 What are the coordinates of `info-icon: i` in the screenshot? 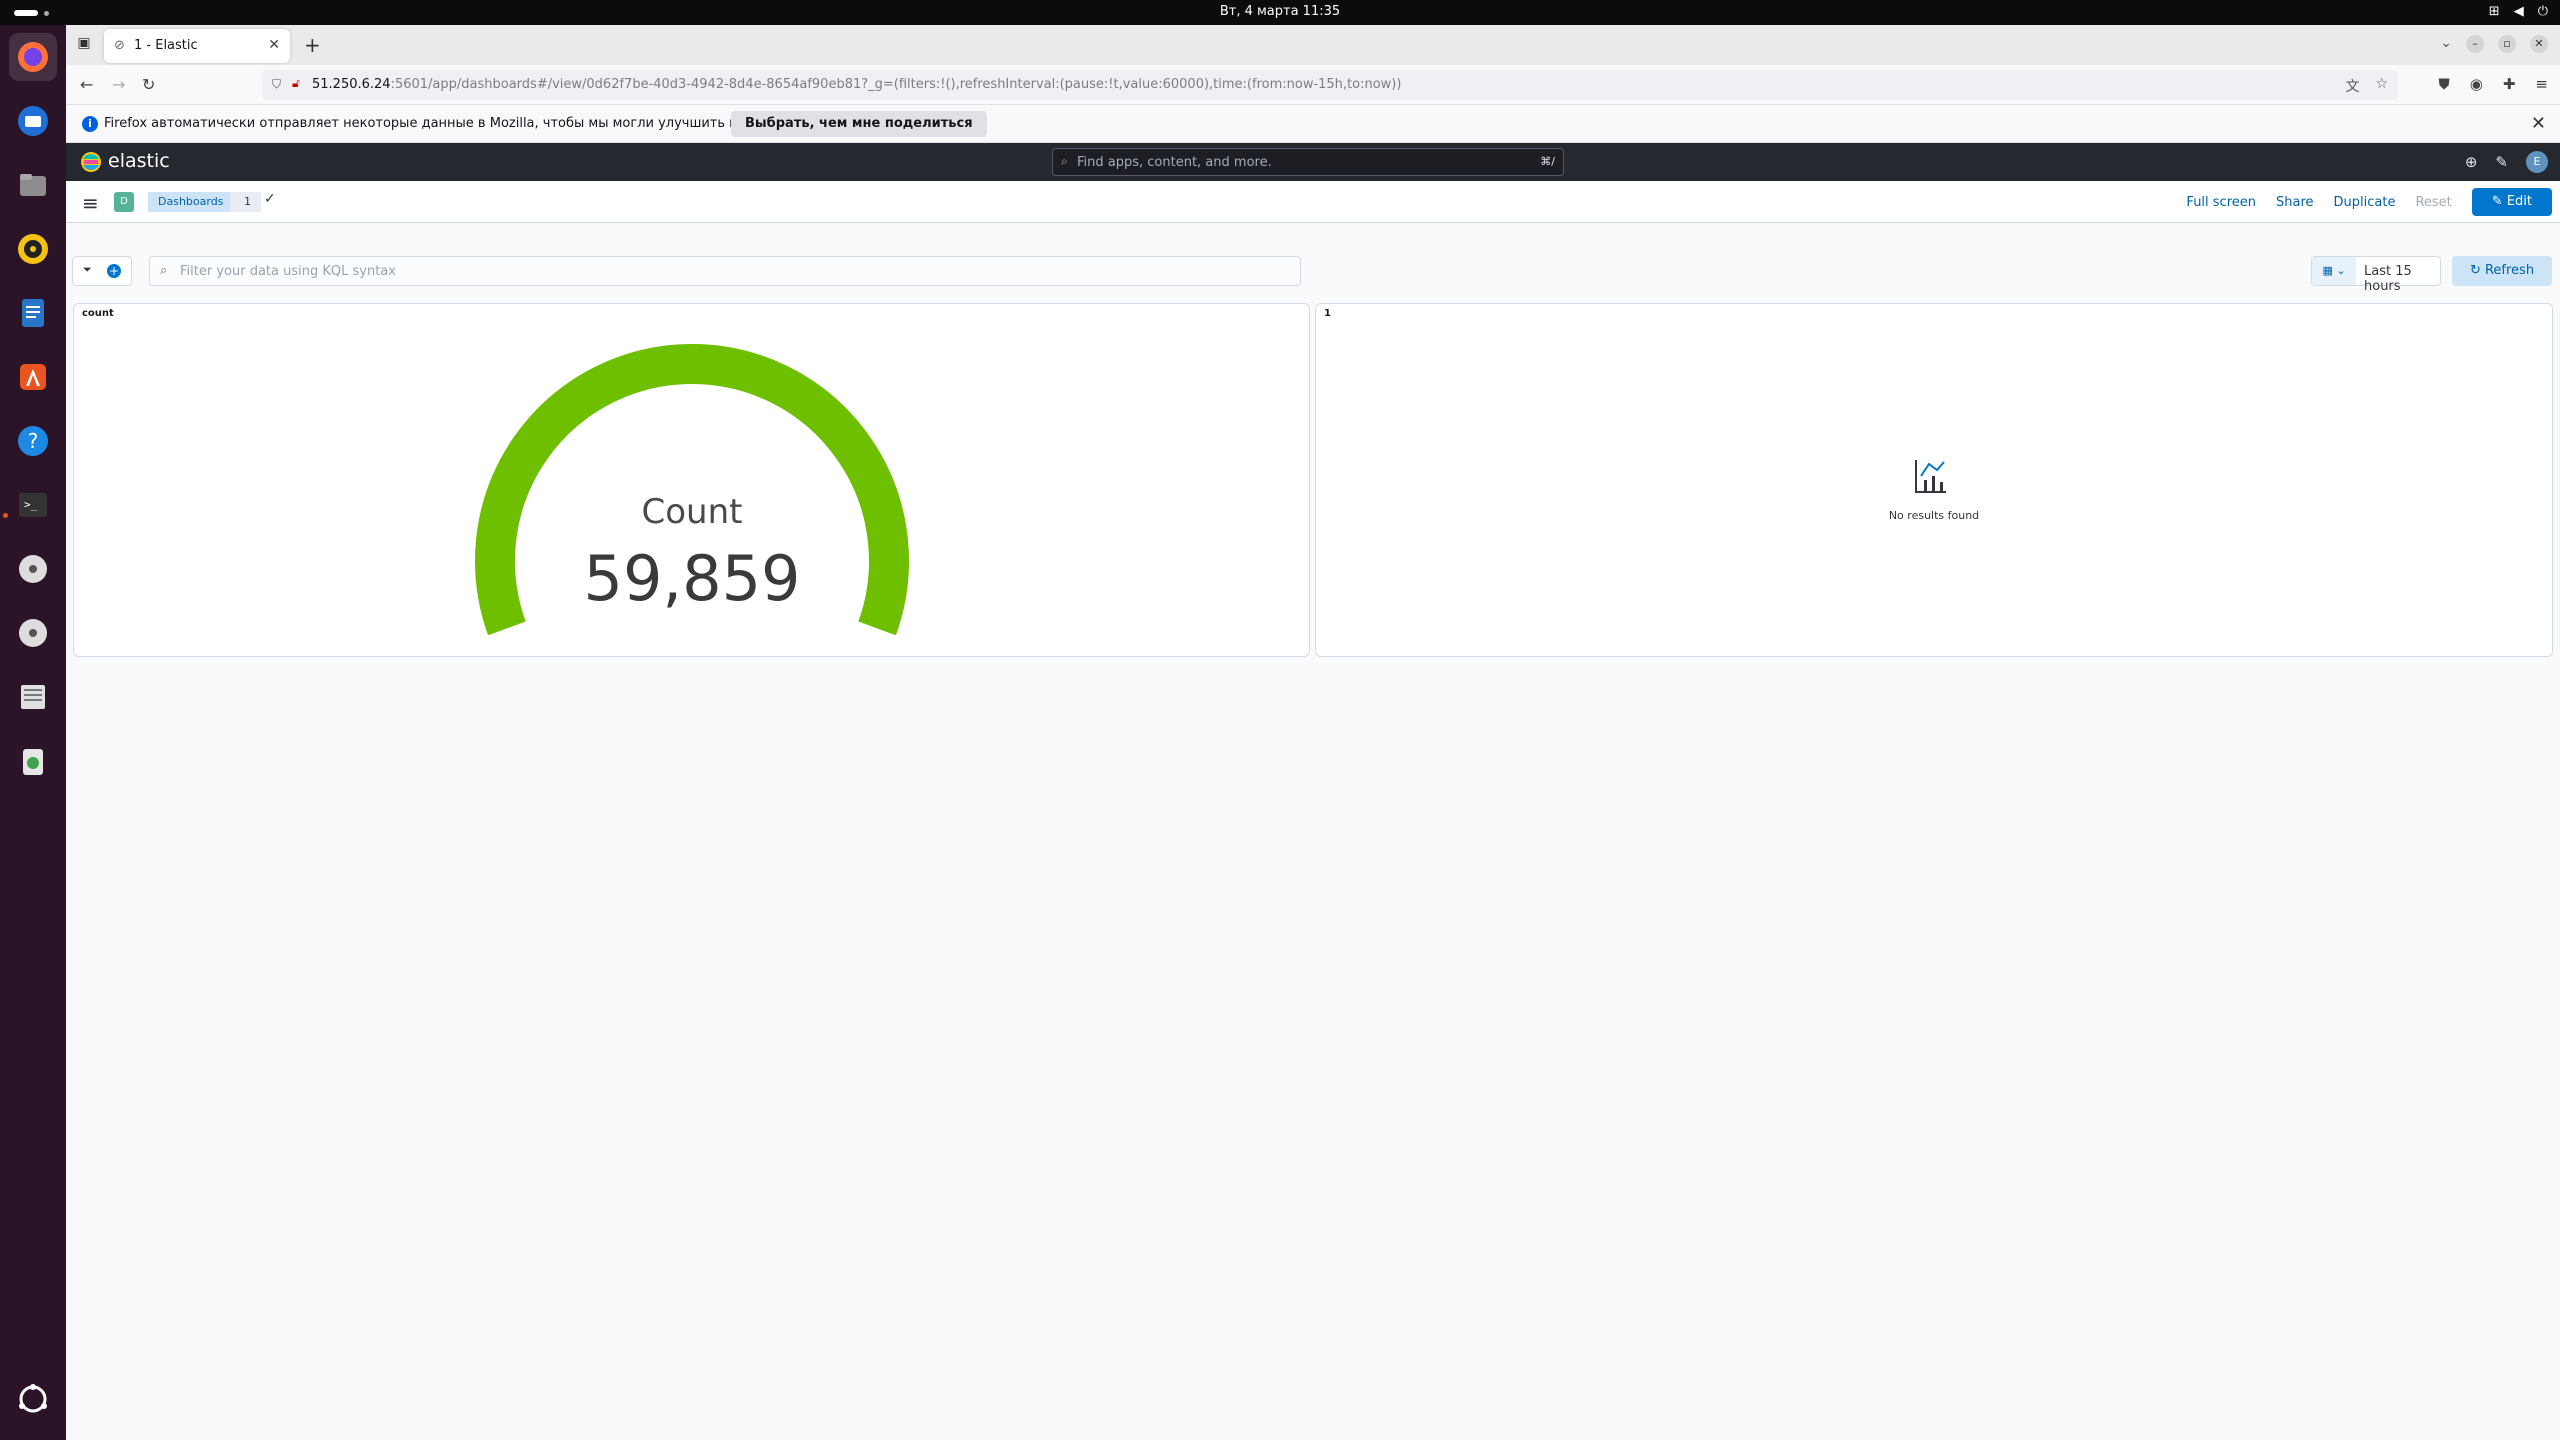 It's located at (90, 124).